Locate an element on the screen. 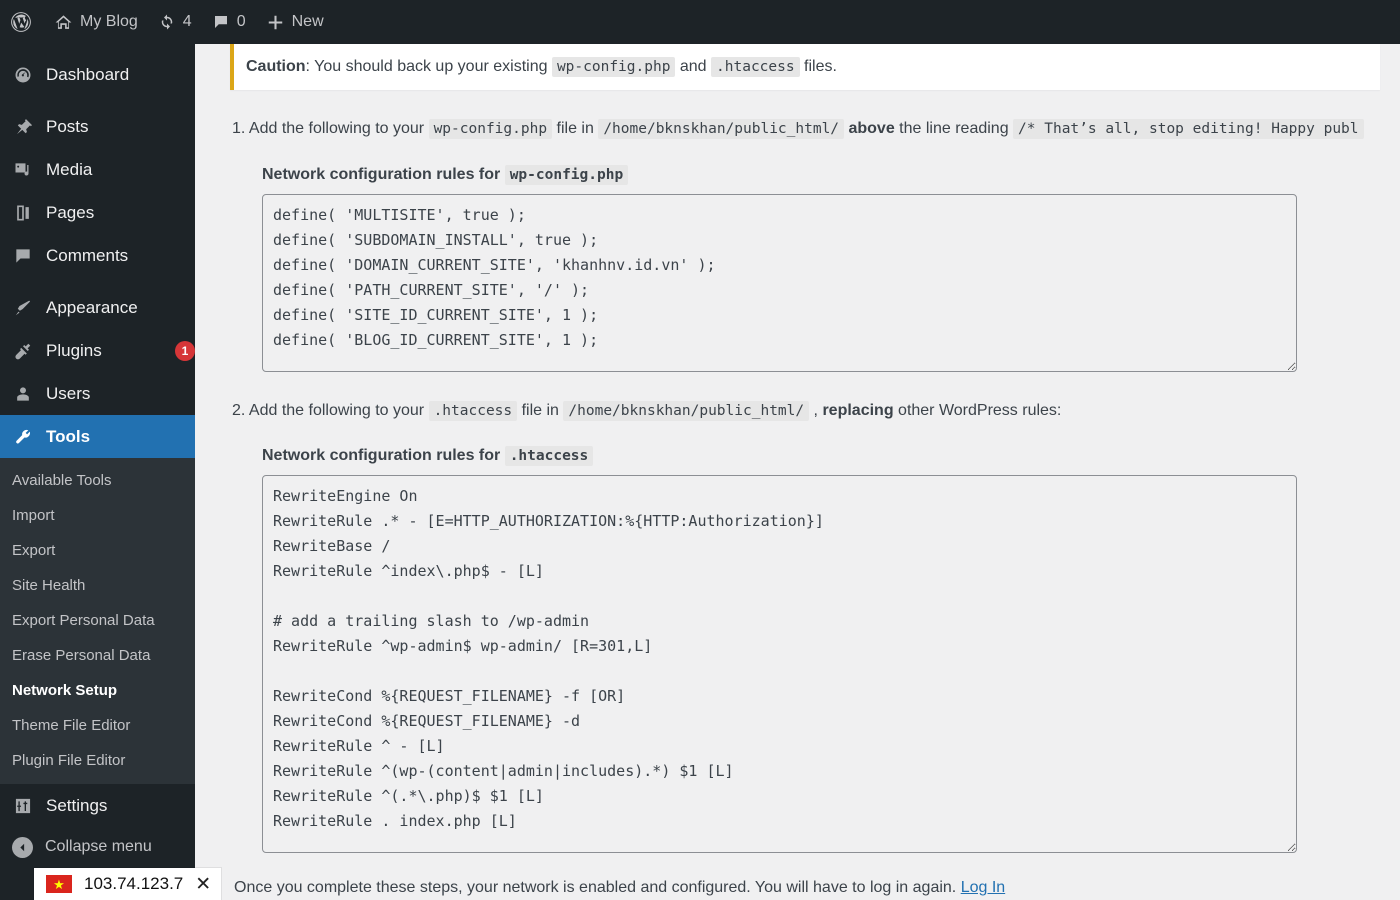 The width and height of the screenshot is (1400, 900). pin-icon is located at coordinates (23, 127).